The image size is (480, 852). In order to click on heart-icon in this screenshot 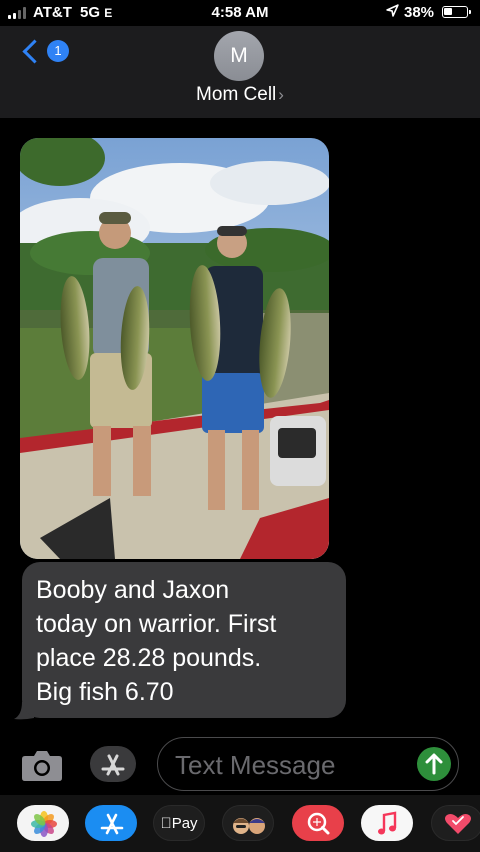, I will do `click(458, 824)`.